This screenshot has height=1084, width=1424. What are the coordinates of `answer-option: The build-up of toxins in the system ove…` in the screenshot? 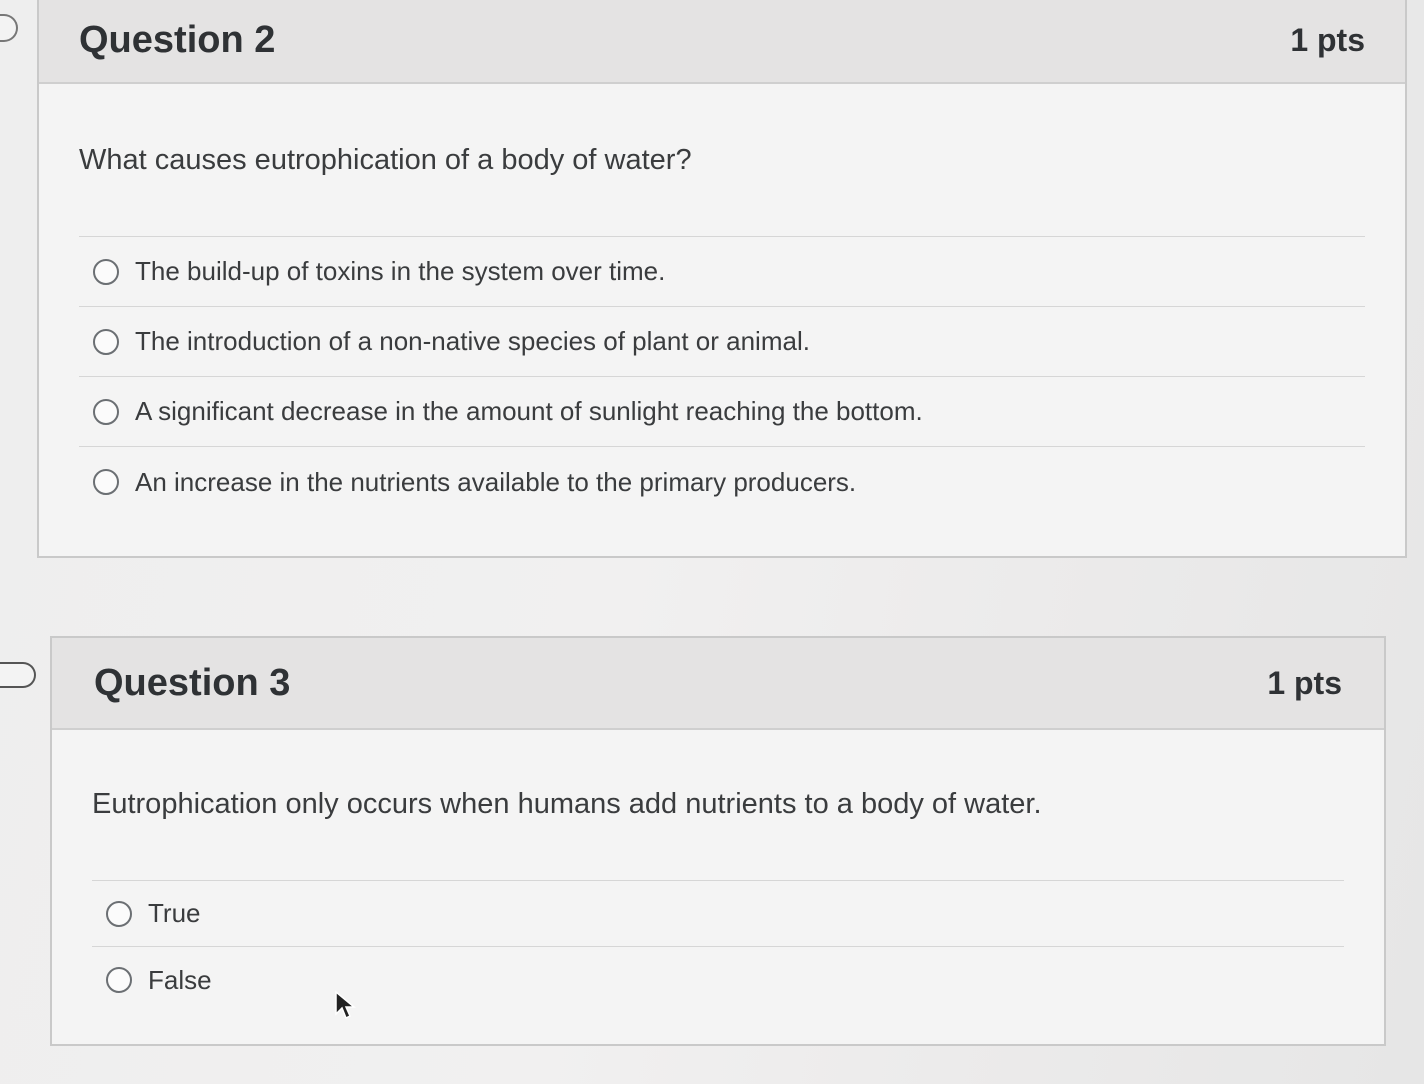 It's located at (722, 272).